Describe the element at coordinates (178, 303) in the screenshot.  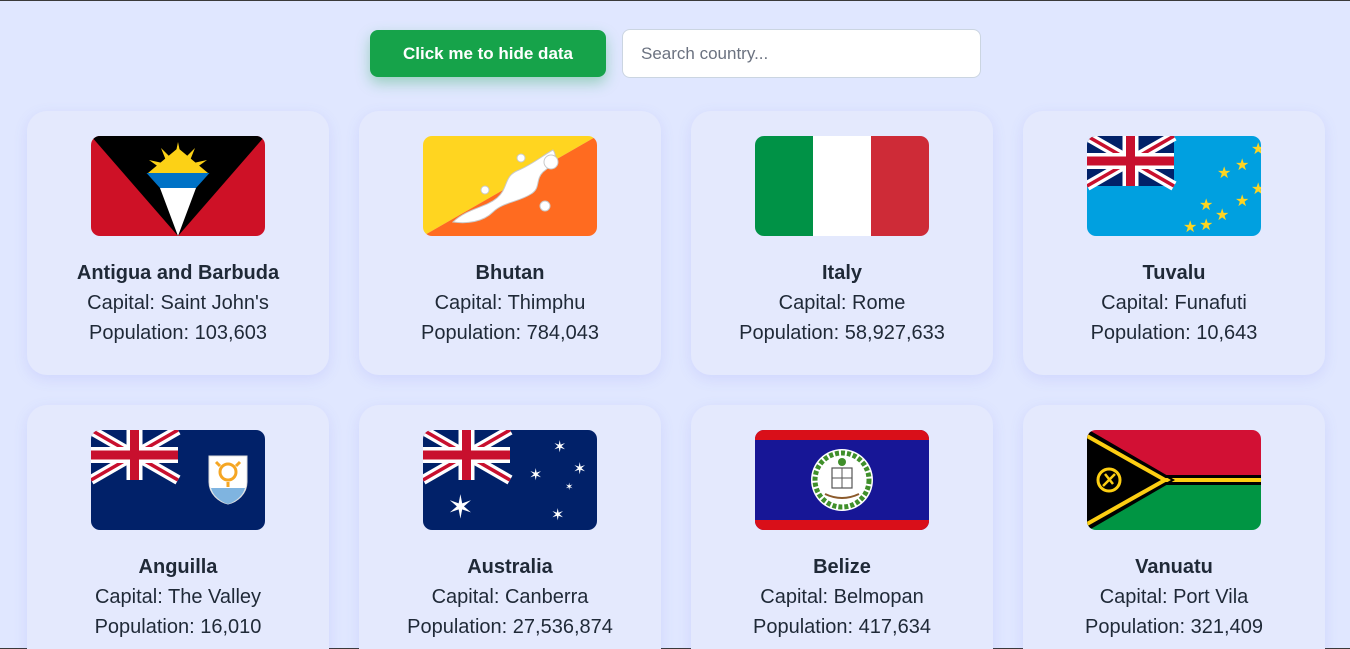
I see `country-capital: Capital: Saint John's` at that location.